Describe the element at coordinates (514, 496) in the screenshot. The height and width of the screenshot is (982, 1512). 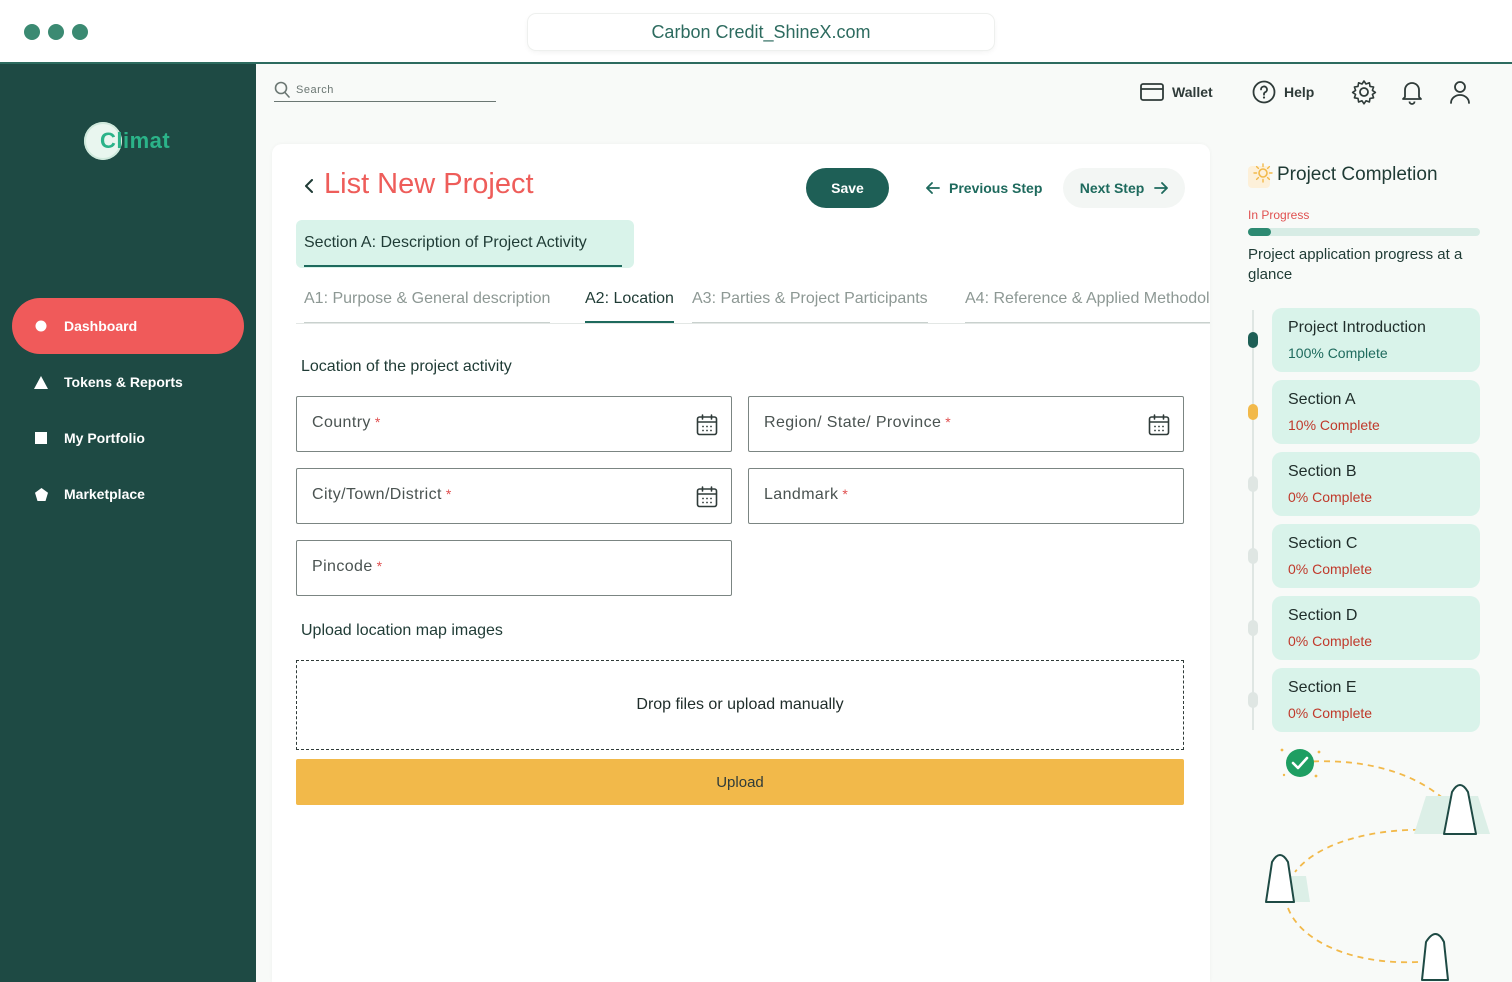
I see `city-field: City/Town/District *` at that location.